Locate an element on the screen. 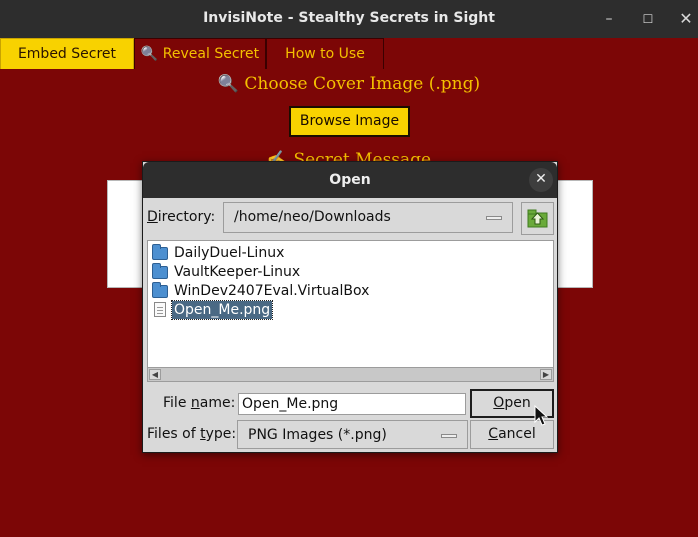  filetype-value: PNG Images (*.png) is located at coordinates (317, 435).